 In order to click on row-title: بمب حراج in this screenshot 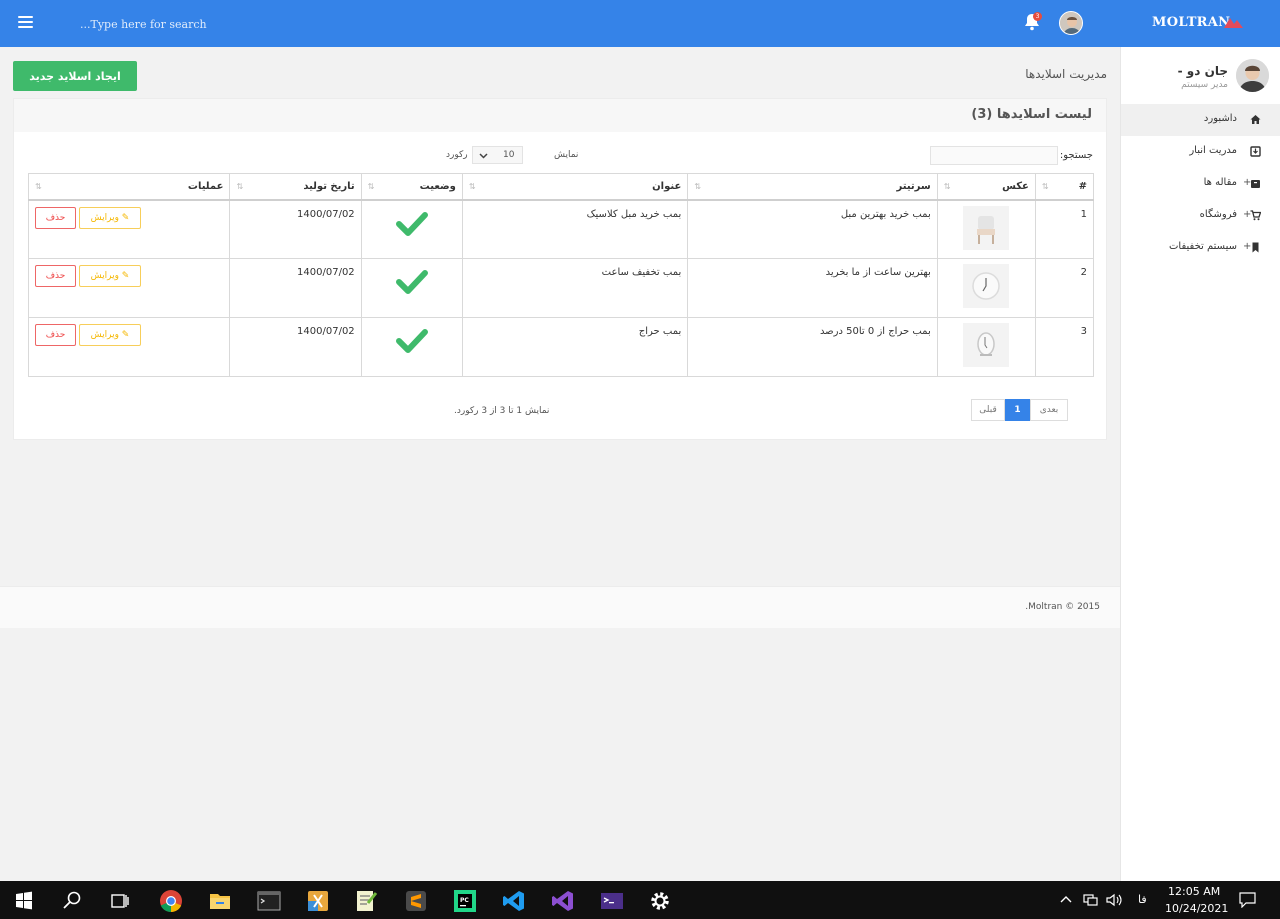, I will do `click(575, 347)`.